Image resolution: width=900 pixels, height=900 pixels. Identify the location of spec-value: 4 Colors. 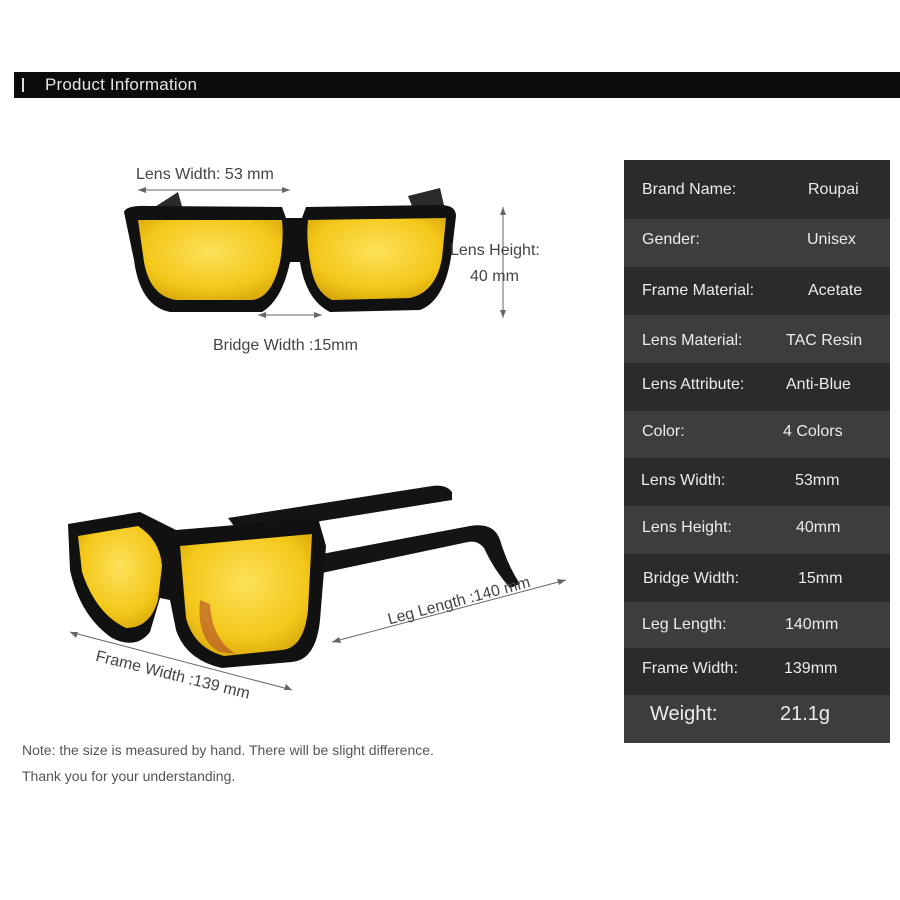
(813, 431).